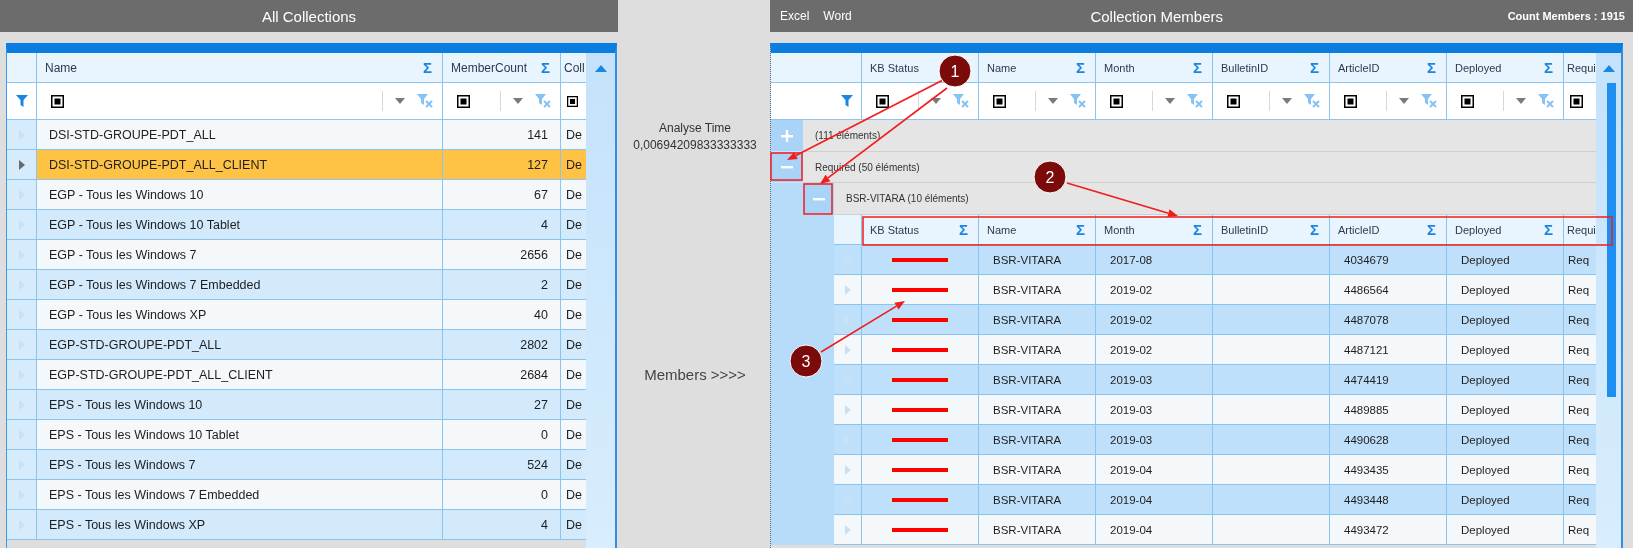 Image resolution: width=1633 pixels, height=548 pixels. What do you see at coordinates (296, 195) in the screenshot?
I see `table-row: EGP - Tous les Windows 10 67 De` at bounding box center [296, 195].